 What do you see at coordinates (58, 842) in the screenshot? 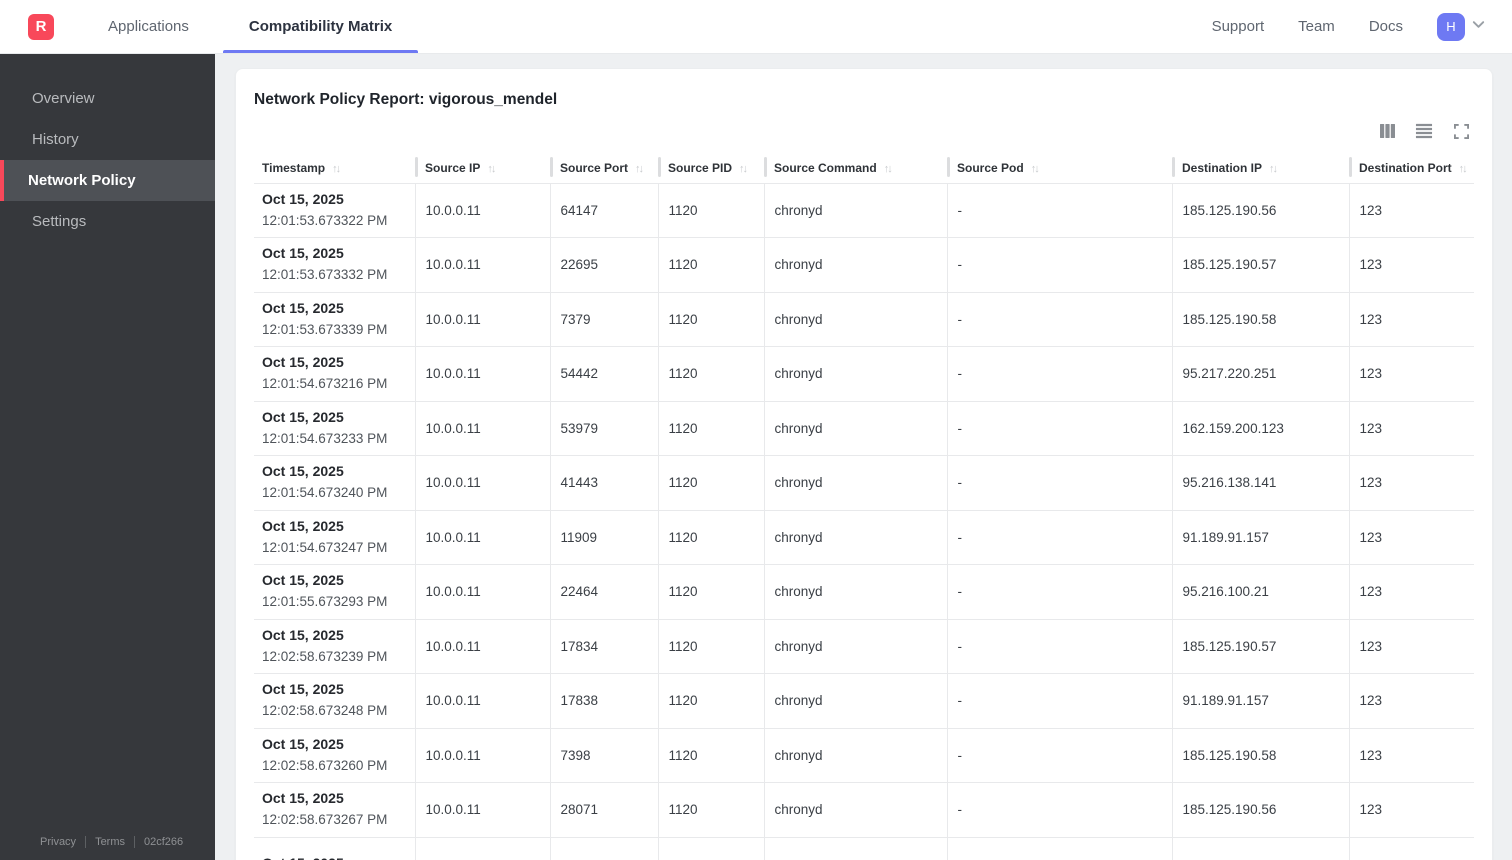
I see `privacy-link: Privacy` at bounding box center [58, 842].